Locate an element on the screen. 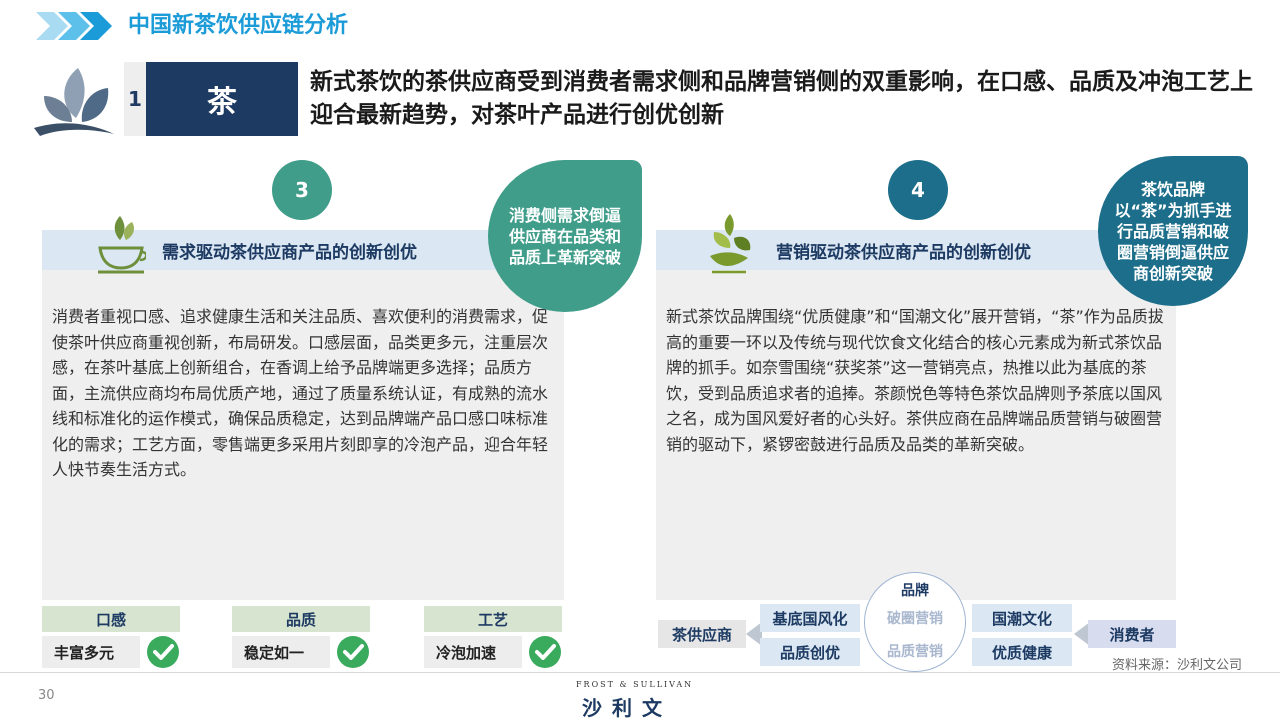 The image size is (1280, 720). tag-taste-value: 丰富多元 is located at coordinates (91, 652).